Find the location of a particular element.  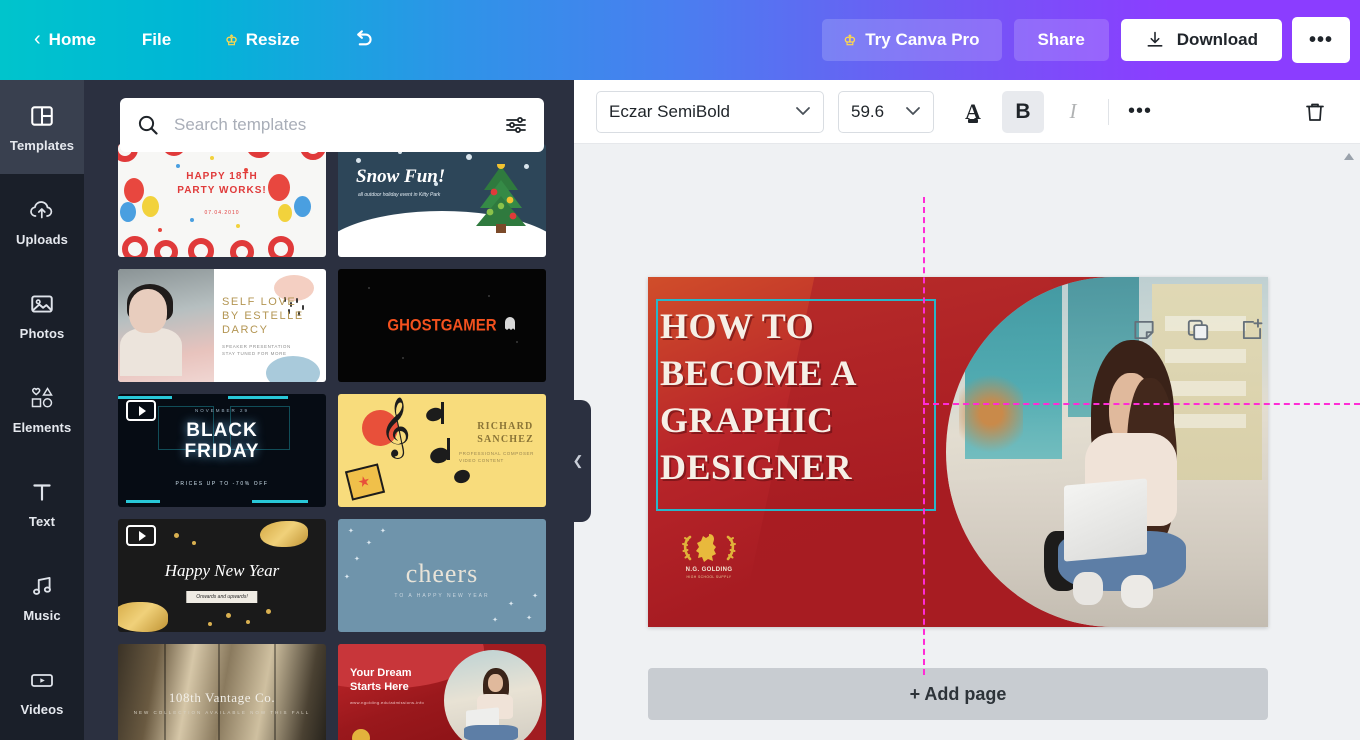

template-subtitle: NEW COLLECTION AVAILABLE NOW THIS FALL is located at coordinates (222, 712).